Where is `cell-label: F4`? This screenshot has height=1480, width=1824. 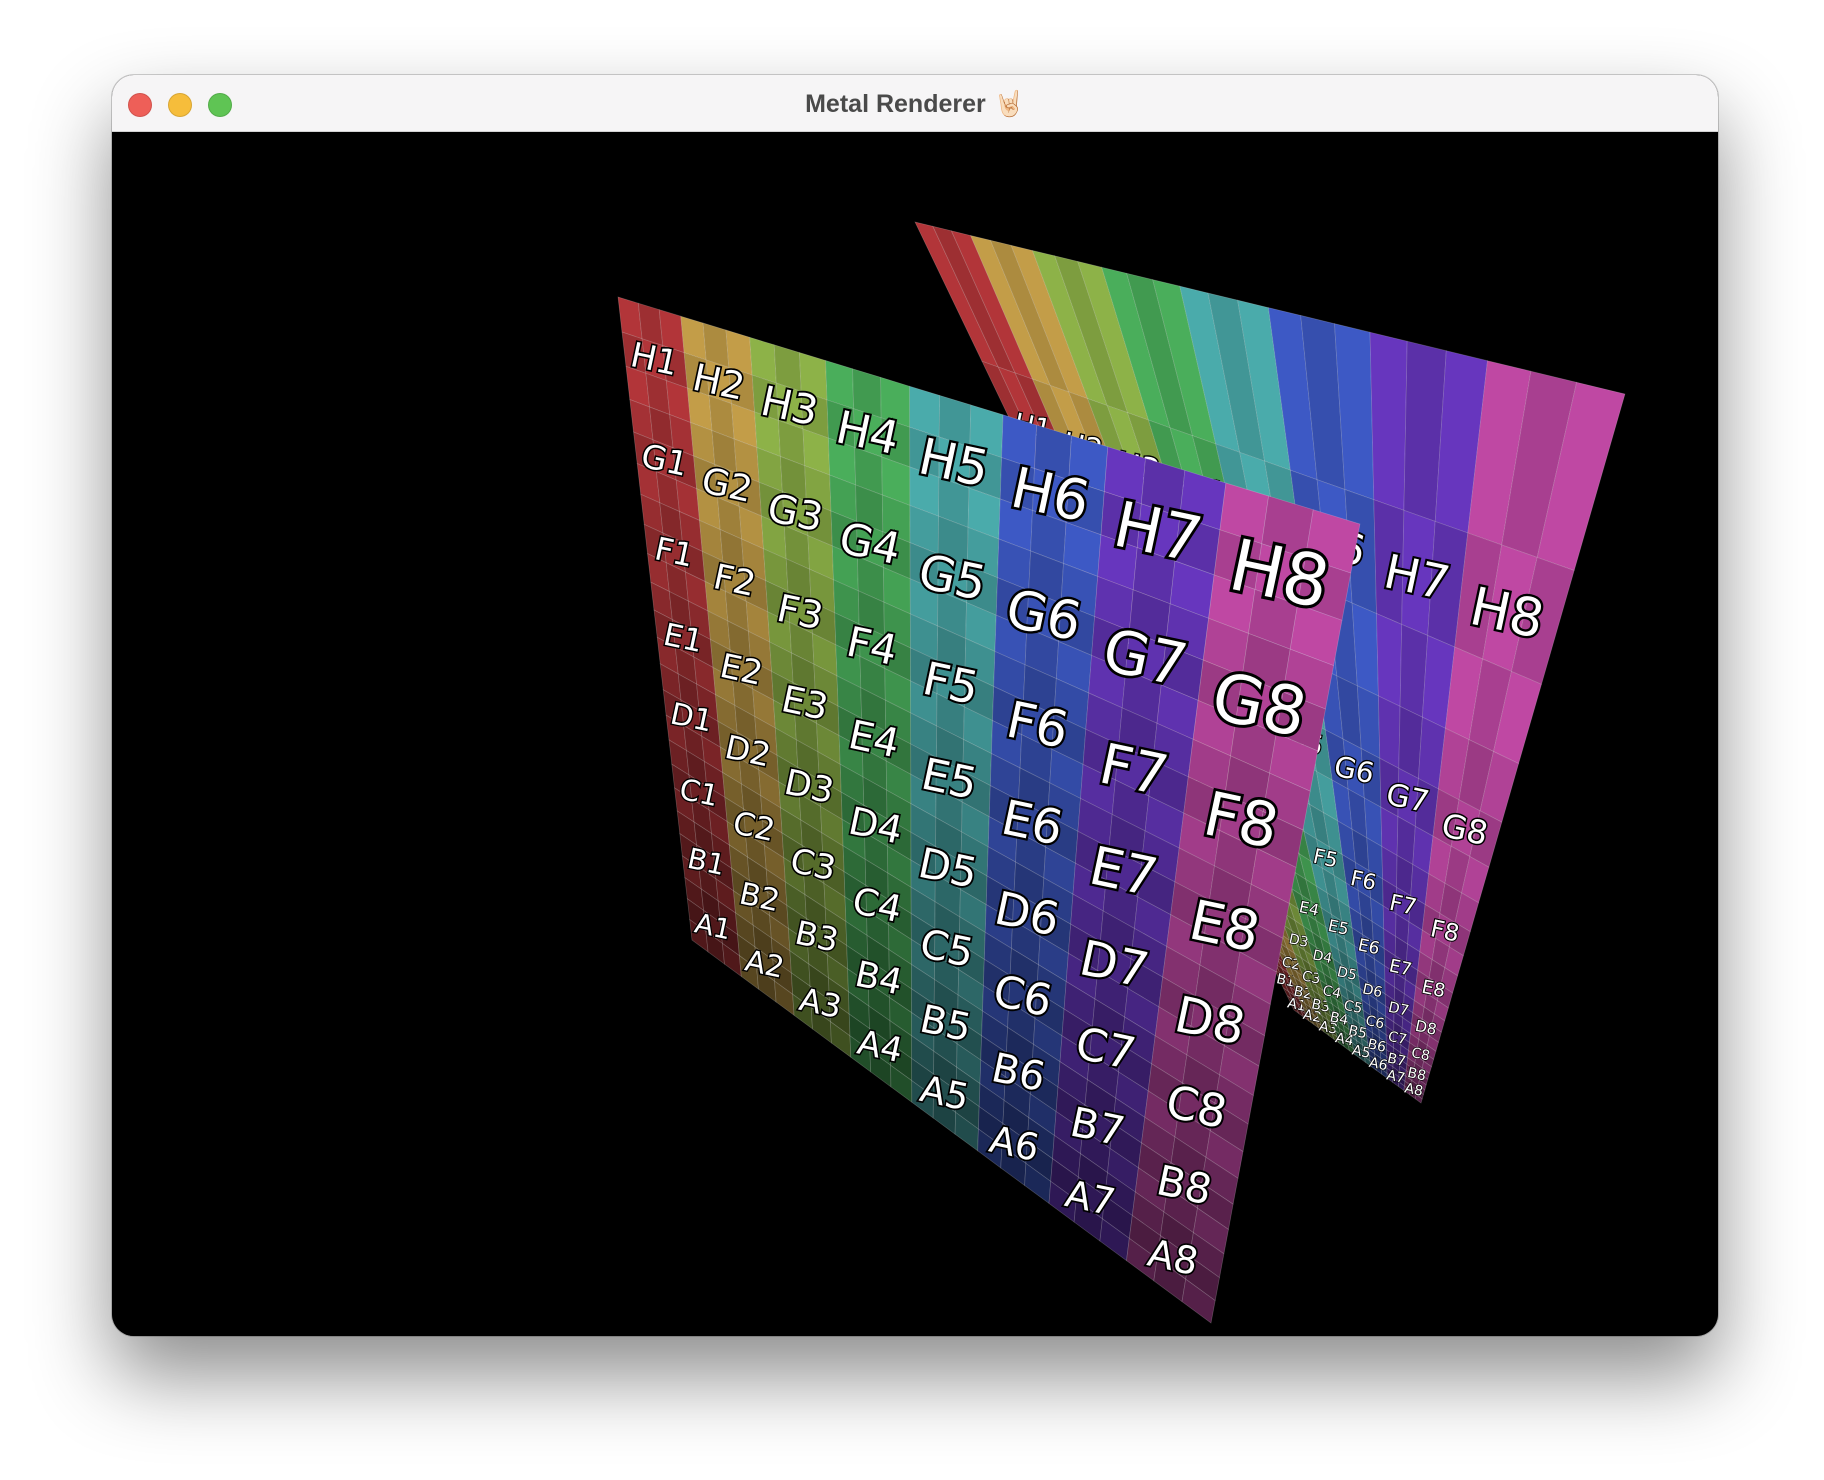
cell-label: F4 is located at coordinates (872, 646).